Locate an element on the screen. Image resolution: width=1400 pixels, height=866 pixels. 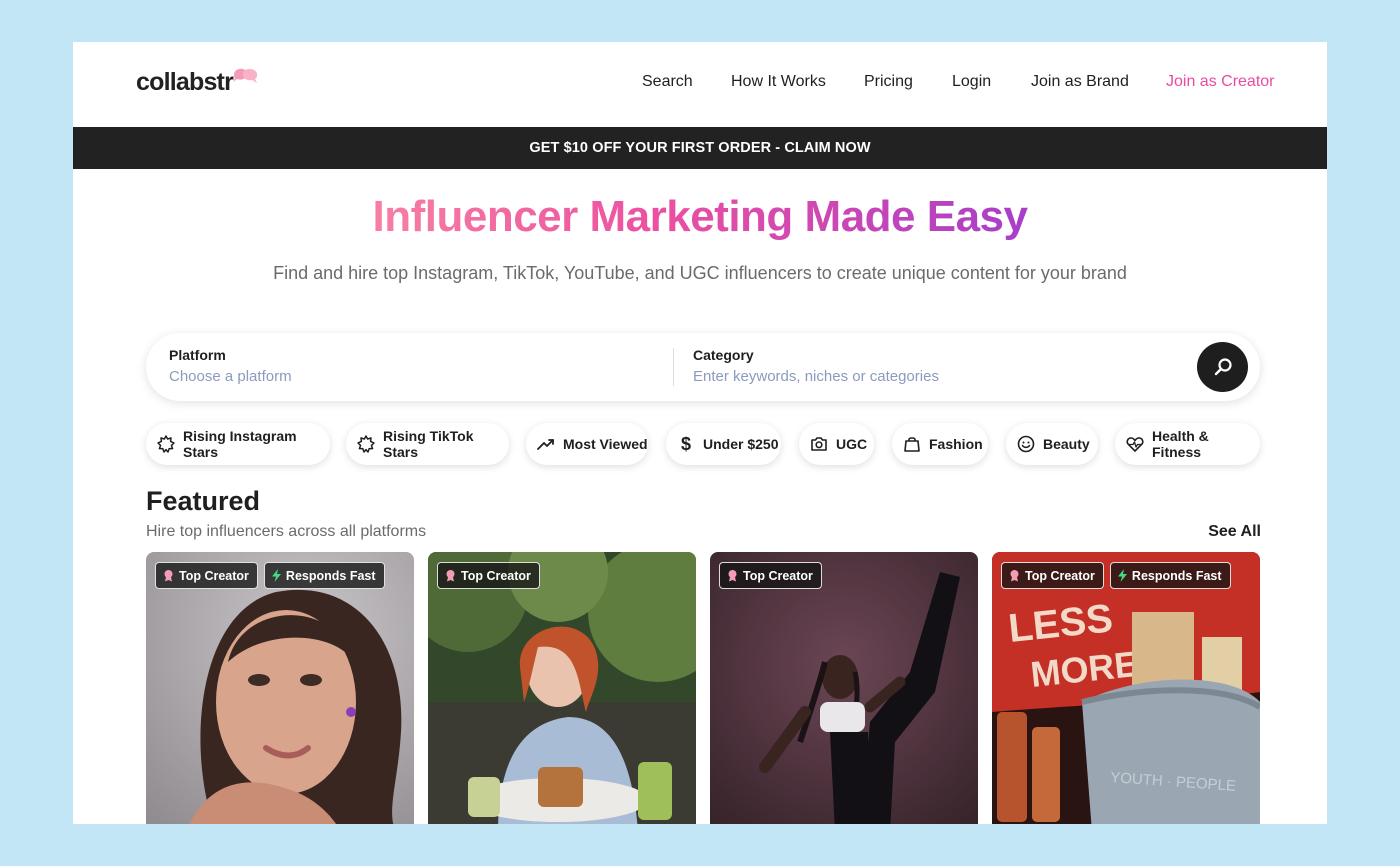
creator-card: Top Creator Responds Fast is located at coordinates (280, 688).